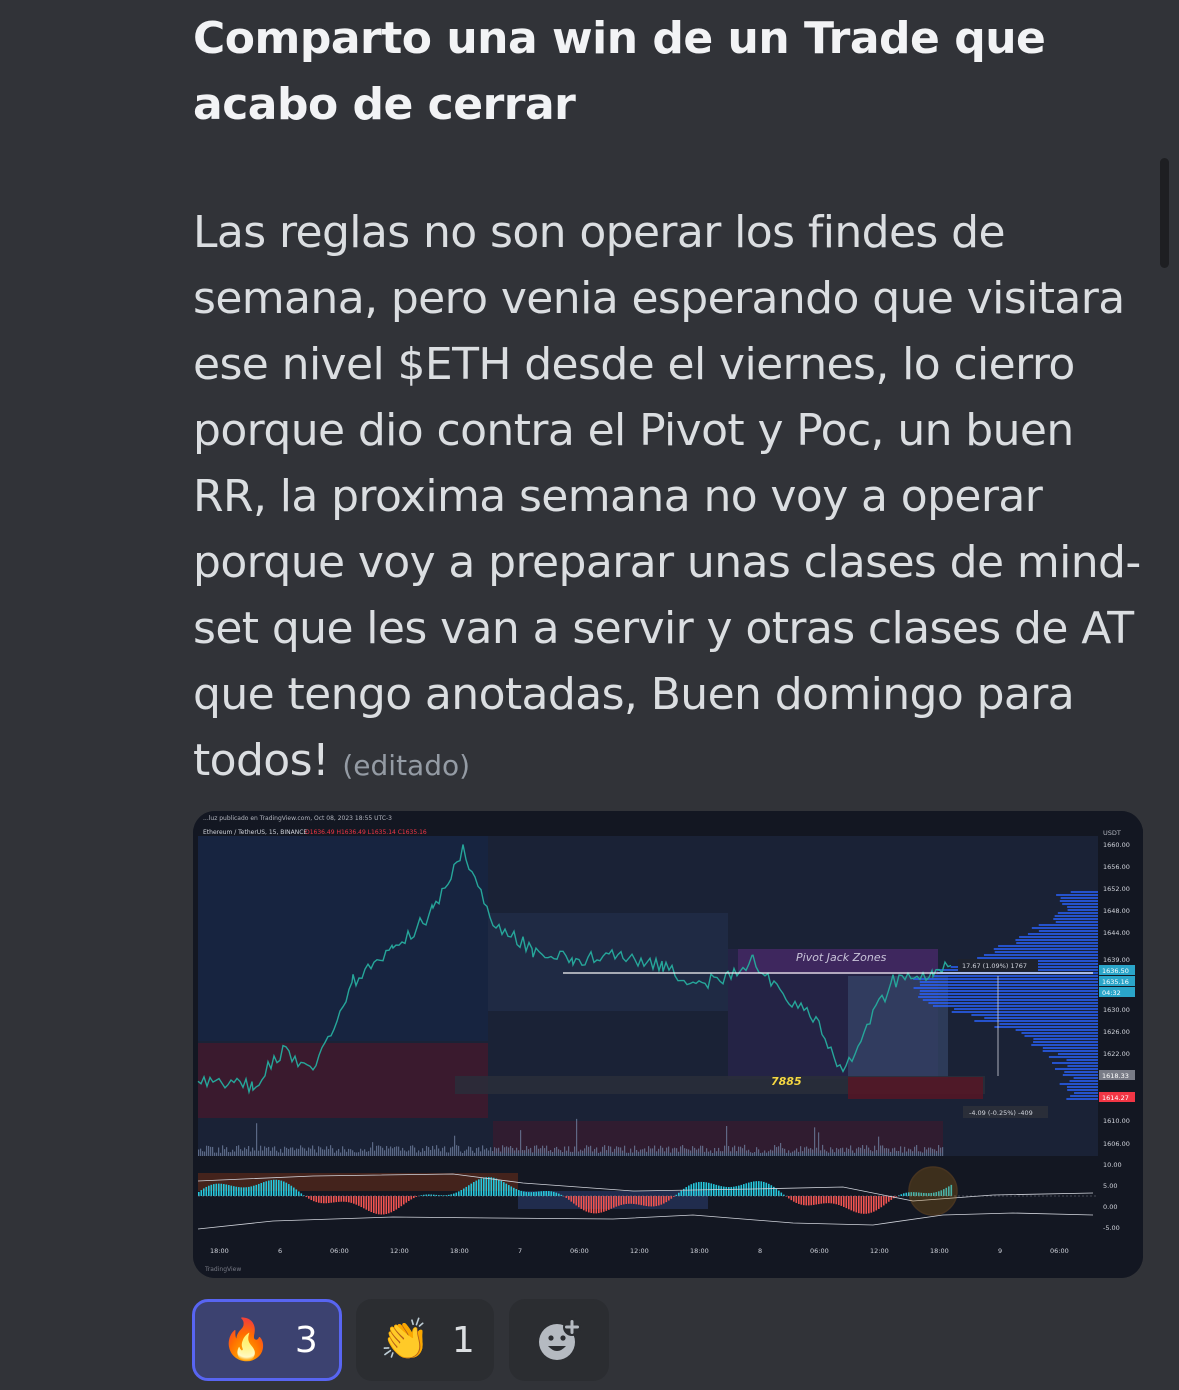 This screenshot has height=1390, width=1179. Describe the element at coordinates (1115, 971) in the screenshot. I see `price-tag: 1636.50` at that location.